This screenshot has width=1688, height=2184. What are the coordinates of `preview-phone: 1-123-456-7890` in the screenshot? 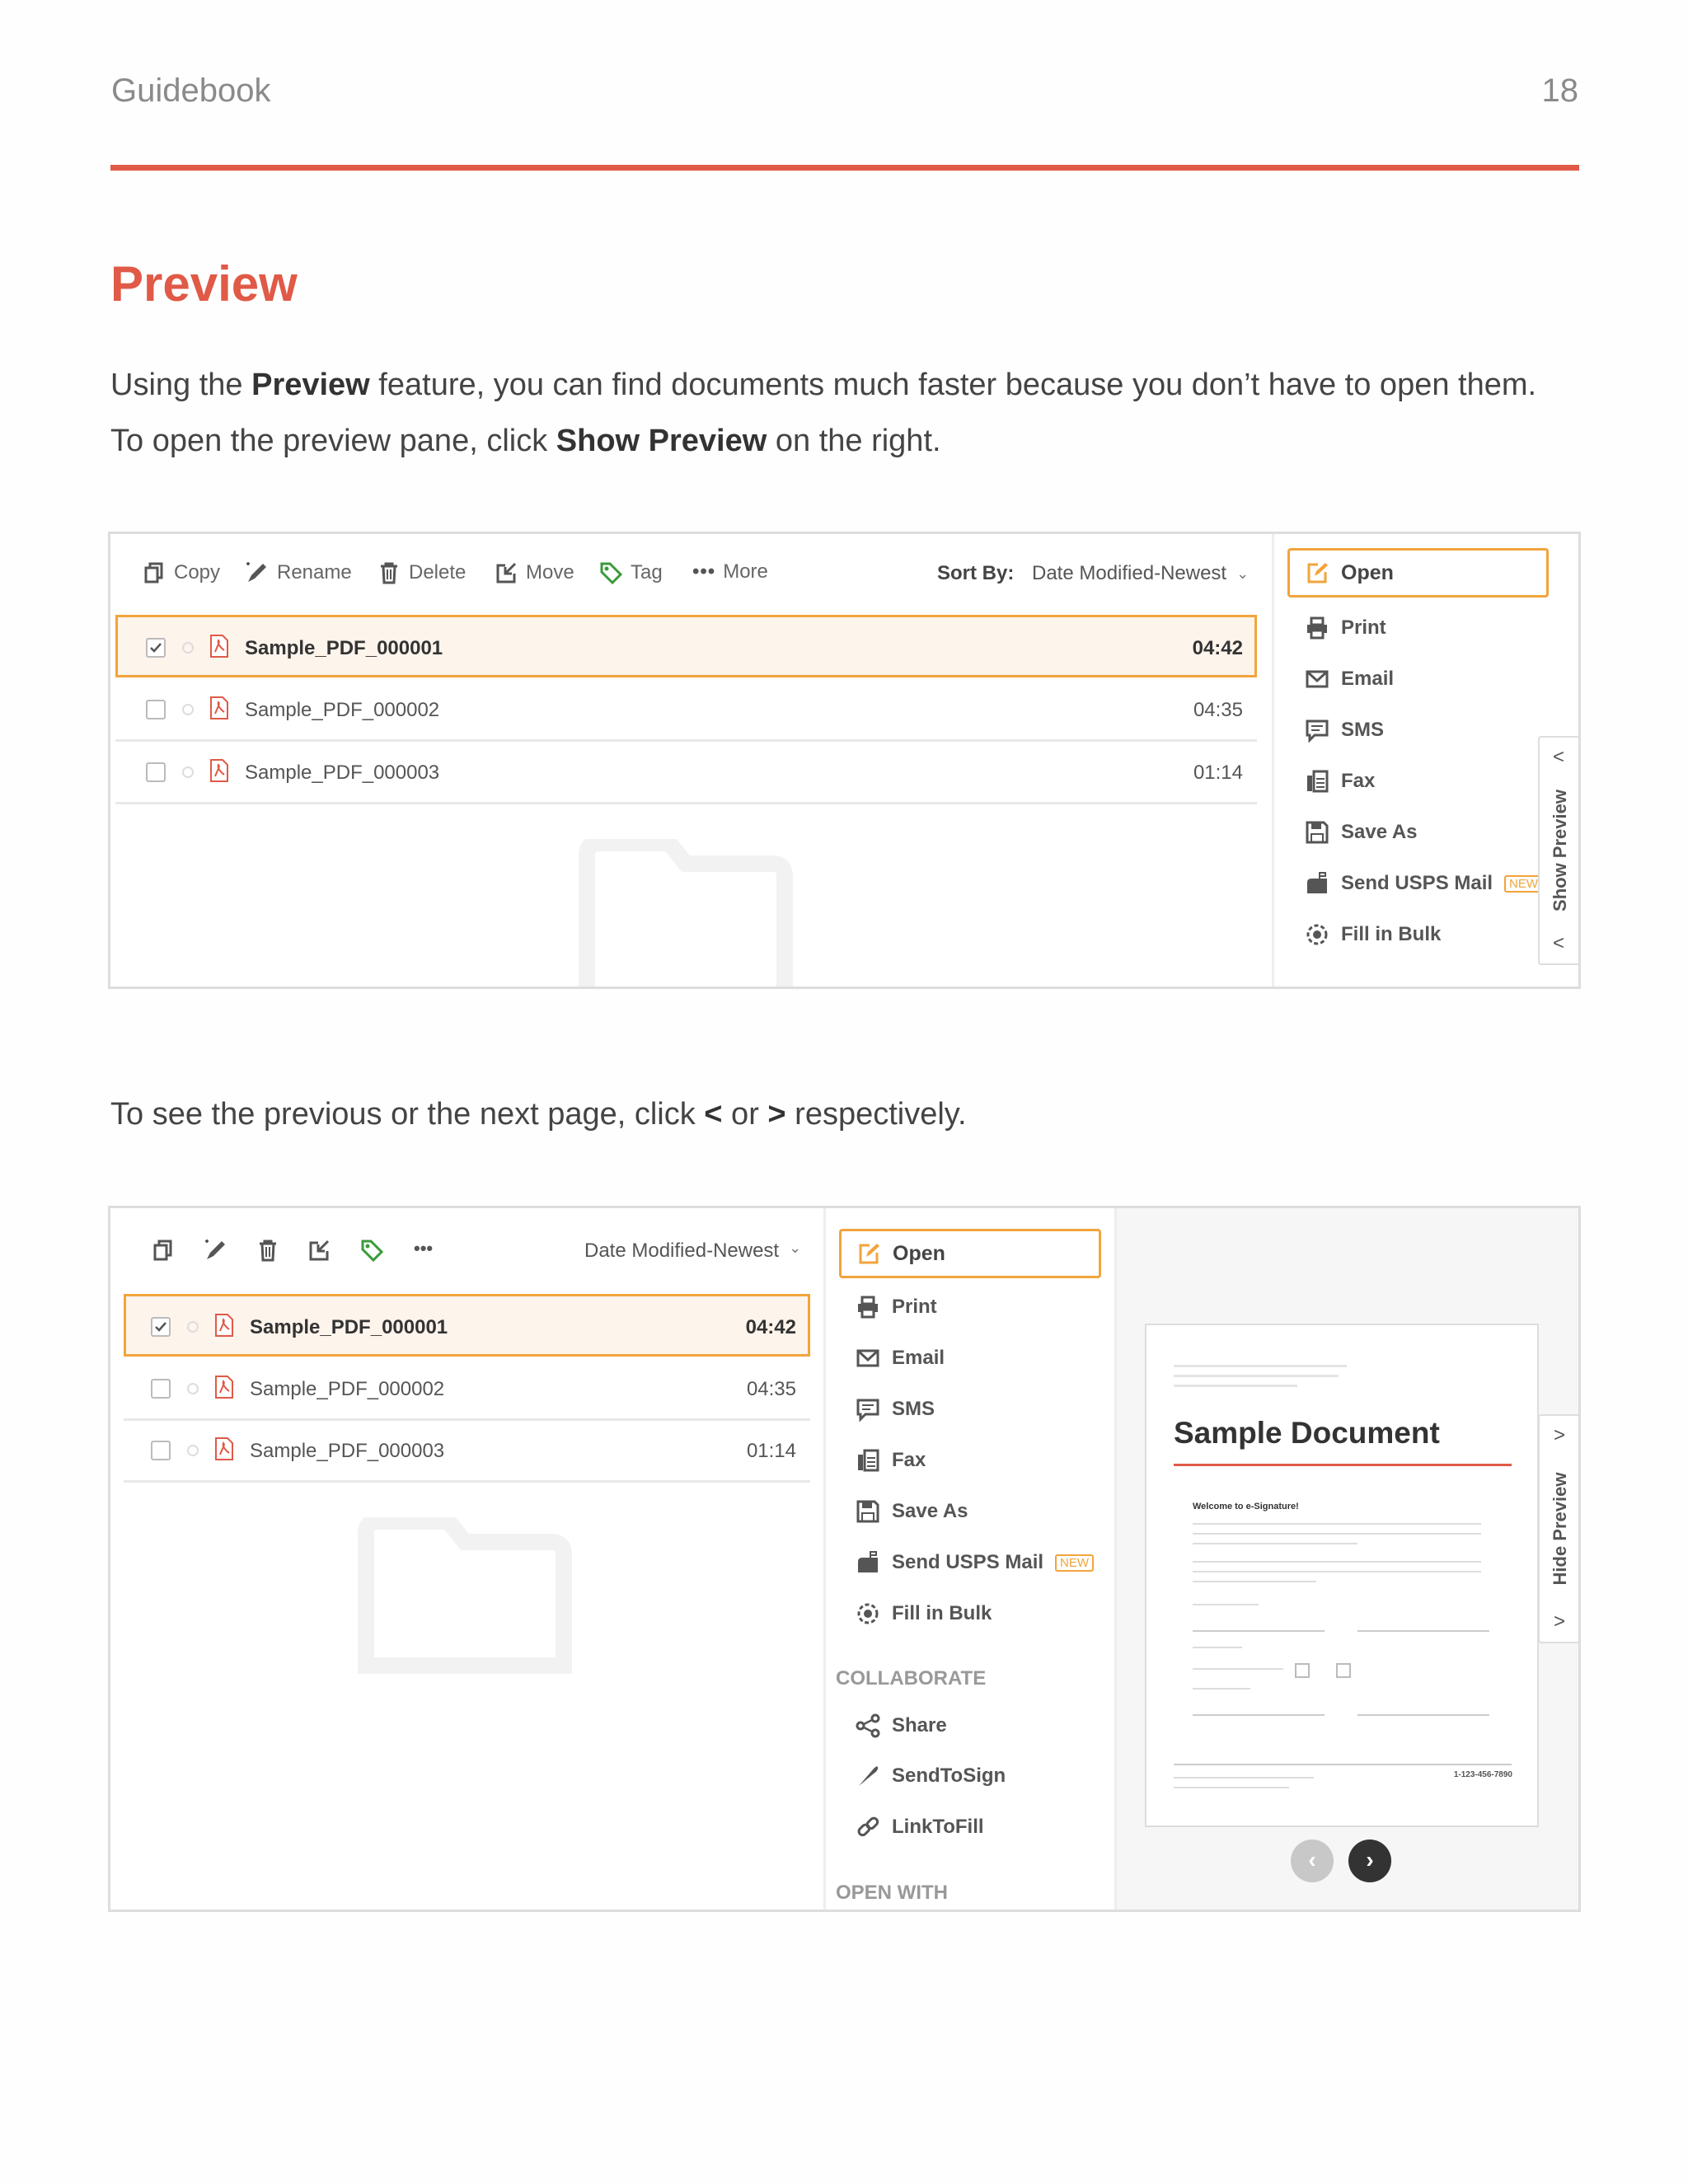 It's located at (1483, 1774).